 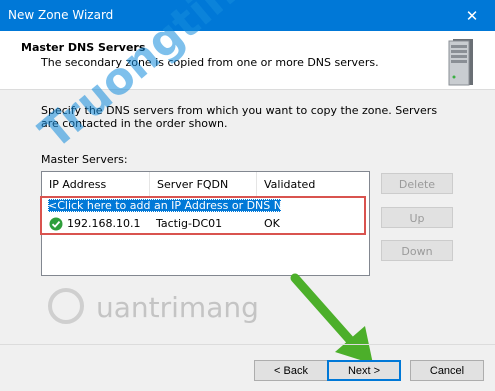 I want to click on table-row: 192.168.10.1 Tactig-DC01 OK, so click(x=205, y=224).